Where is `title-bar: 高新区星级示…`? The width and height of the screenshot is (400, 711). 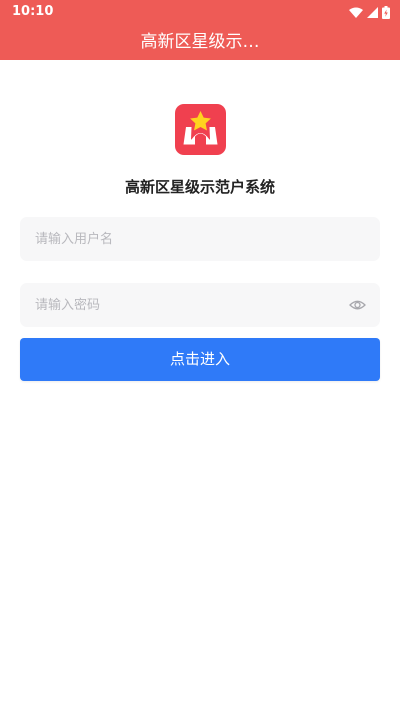 title-bar: 高新区星级示… is located at coordinates (200, 42).